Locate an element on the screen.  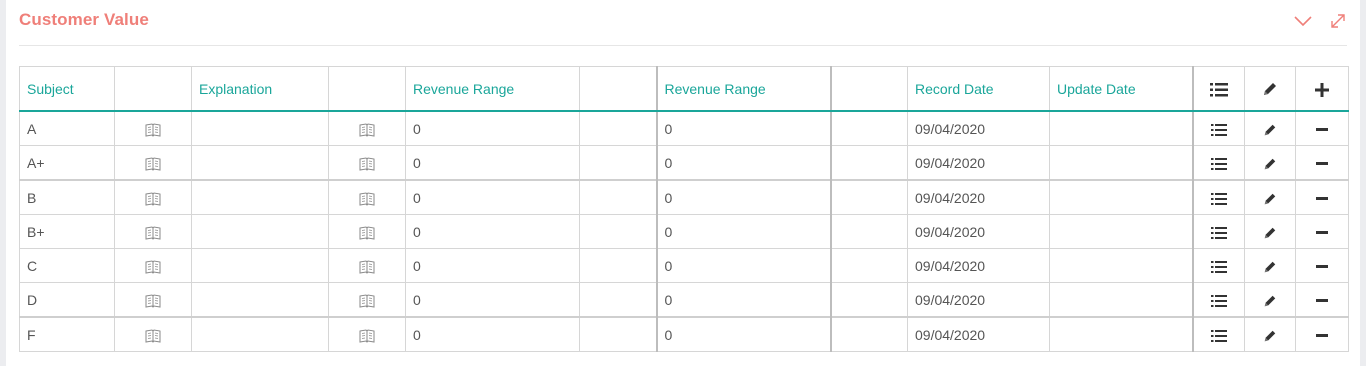
cell-subject: B+ is located at coordinates (67, 231).